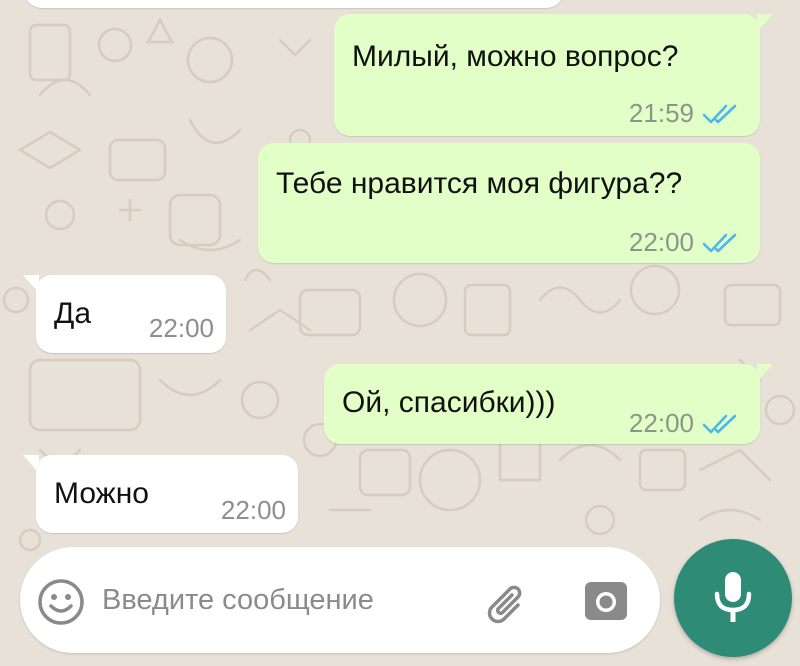  I want to click on message-text: Да, so click(73, 313).